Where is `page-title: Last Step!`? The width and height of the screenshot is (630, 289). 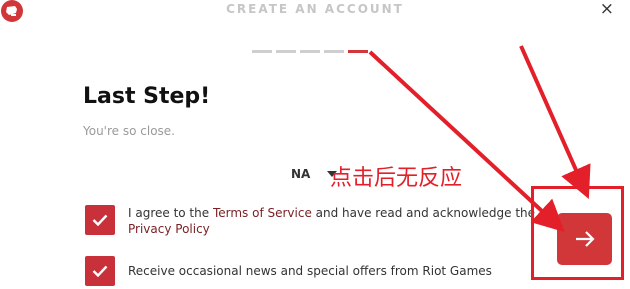 page-title: Last Step! is located at coordinates (147, 96).